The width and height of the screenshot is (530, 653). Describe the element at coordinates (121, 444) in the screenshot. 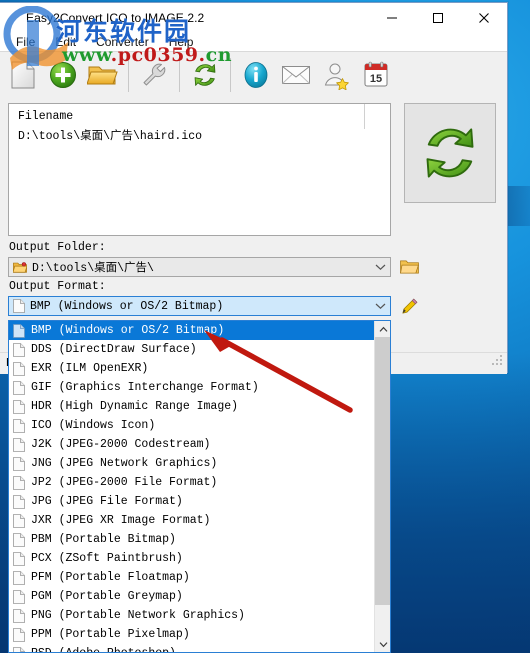

I see `dropdown-item-label: J2K (JPEG-2000 Codestream)` at that location.